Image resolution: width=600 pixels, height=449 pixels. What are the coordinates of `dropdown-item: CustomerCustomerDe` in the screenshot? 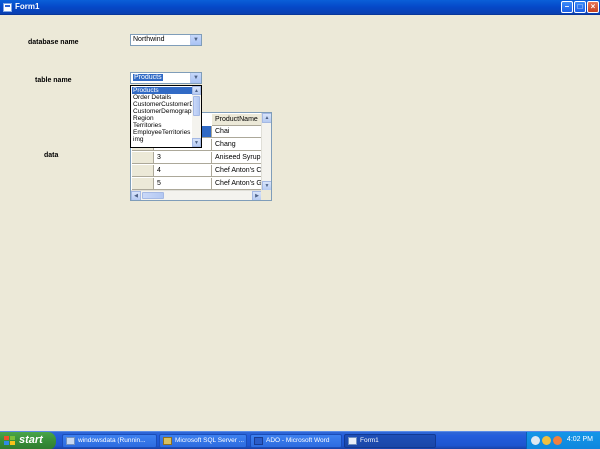 It's located at (162, 104).